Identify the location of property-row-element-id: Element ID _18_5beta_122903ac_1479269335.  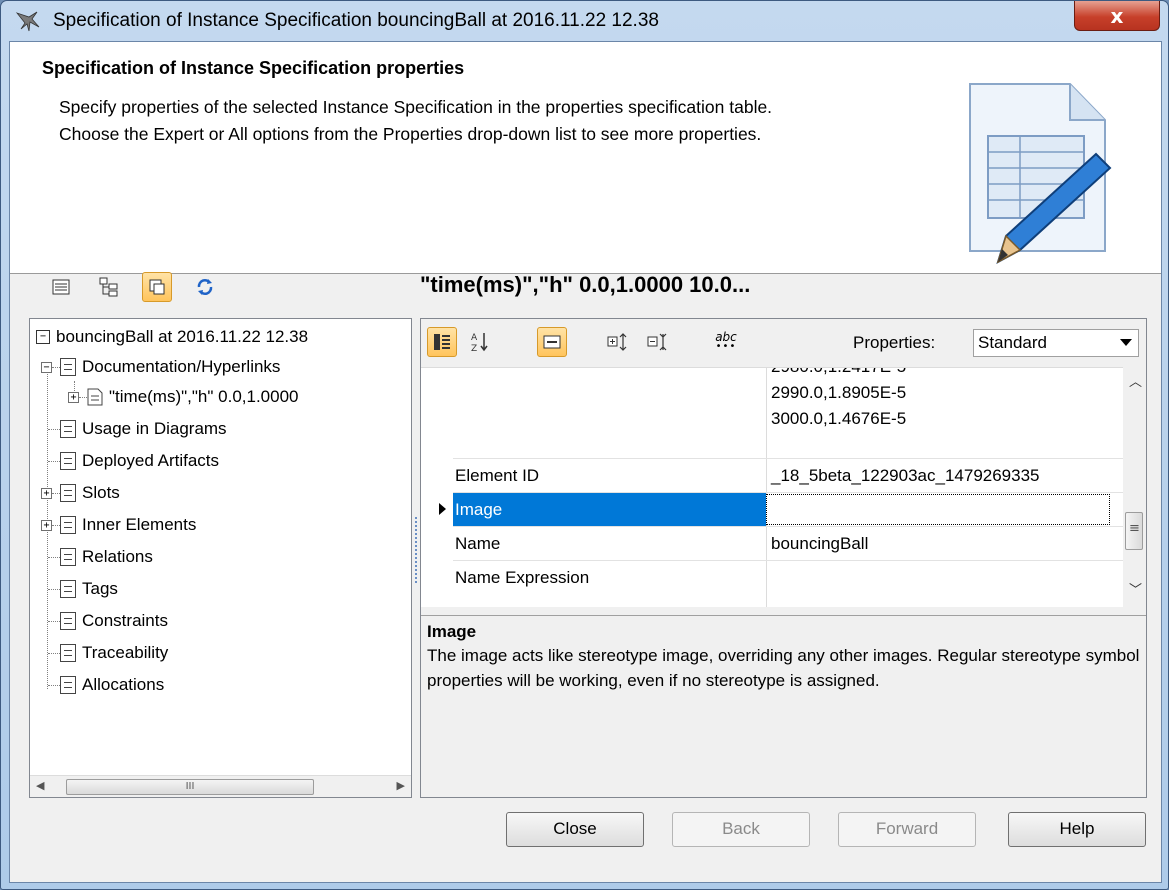
(788, 475).